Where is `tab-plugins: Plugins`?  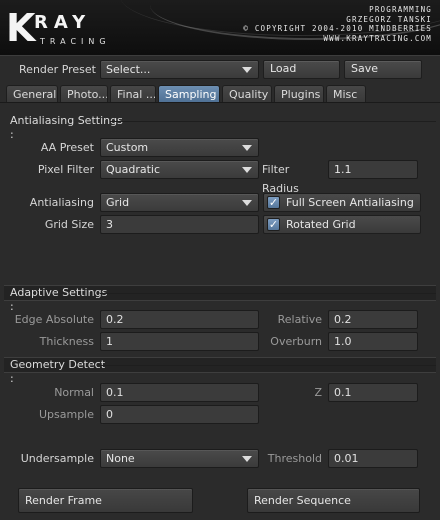
tab-plugins: Plugins is located at coordinates (299, 94).